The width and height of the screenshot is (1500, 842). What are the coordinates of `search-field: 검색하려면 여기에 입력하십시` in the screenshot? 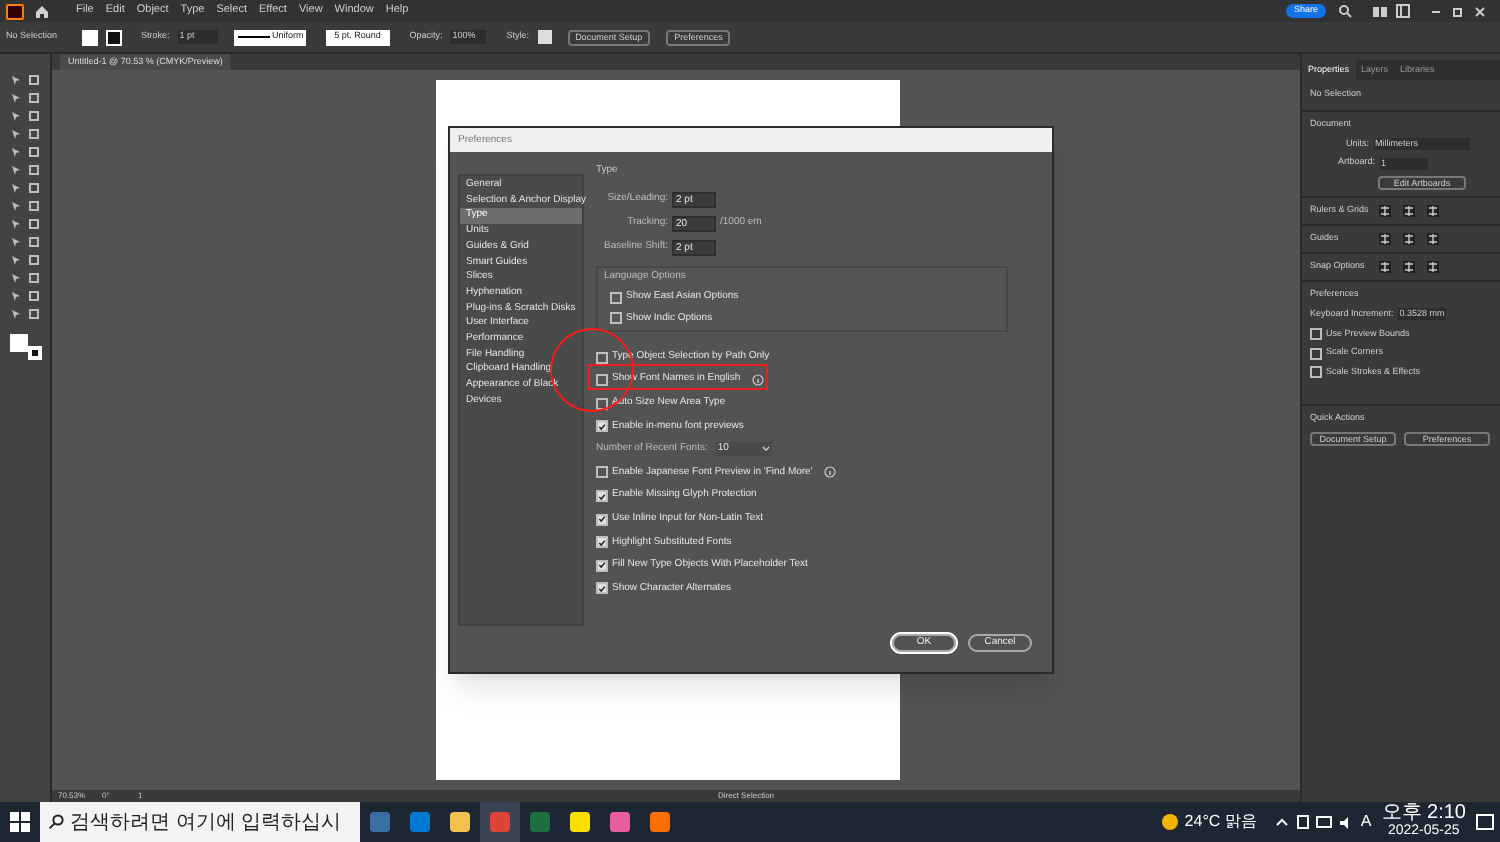 It's located at (200, 822).